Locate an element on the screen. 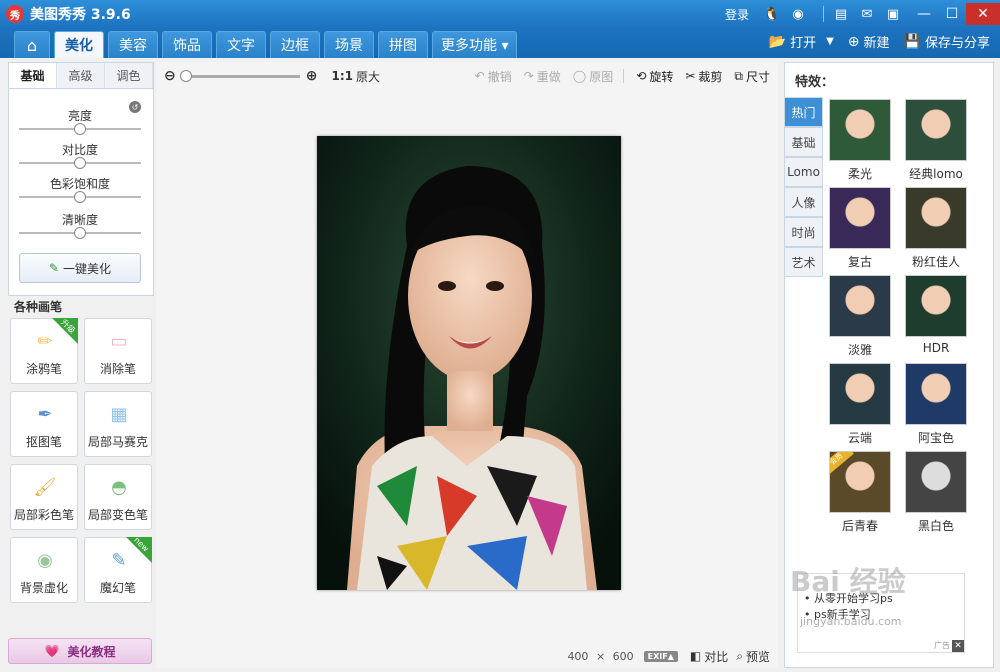 This screenshot has height=672, width=1000. effect-category-tab: Lomo is located at coordinates (804, 172).